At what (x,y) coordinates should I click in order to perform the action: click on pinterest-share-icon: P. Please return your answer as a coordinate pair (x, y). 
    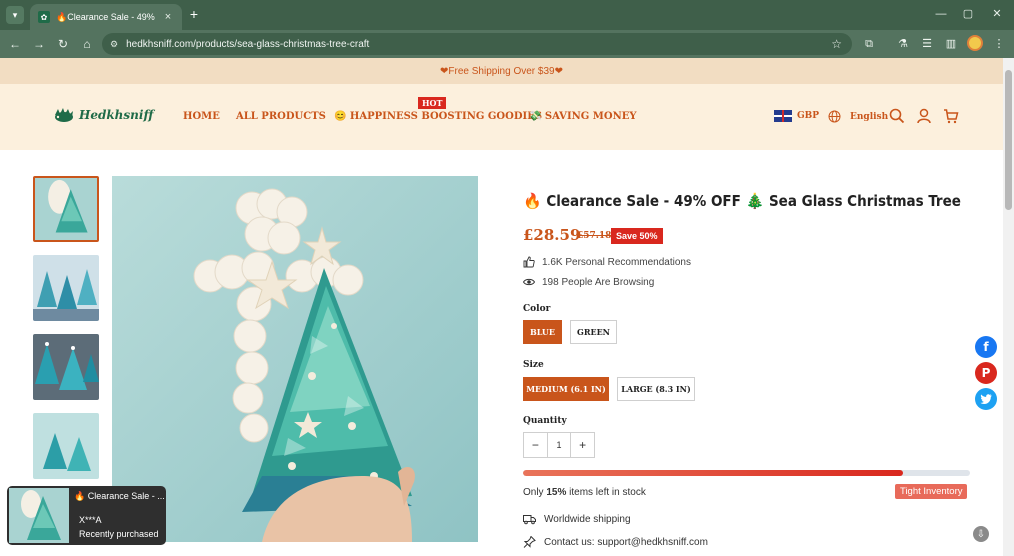
    Looking at the image, I should click on (986, 373).